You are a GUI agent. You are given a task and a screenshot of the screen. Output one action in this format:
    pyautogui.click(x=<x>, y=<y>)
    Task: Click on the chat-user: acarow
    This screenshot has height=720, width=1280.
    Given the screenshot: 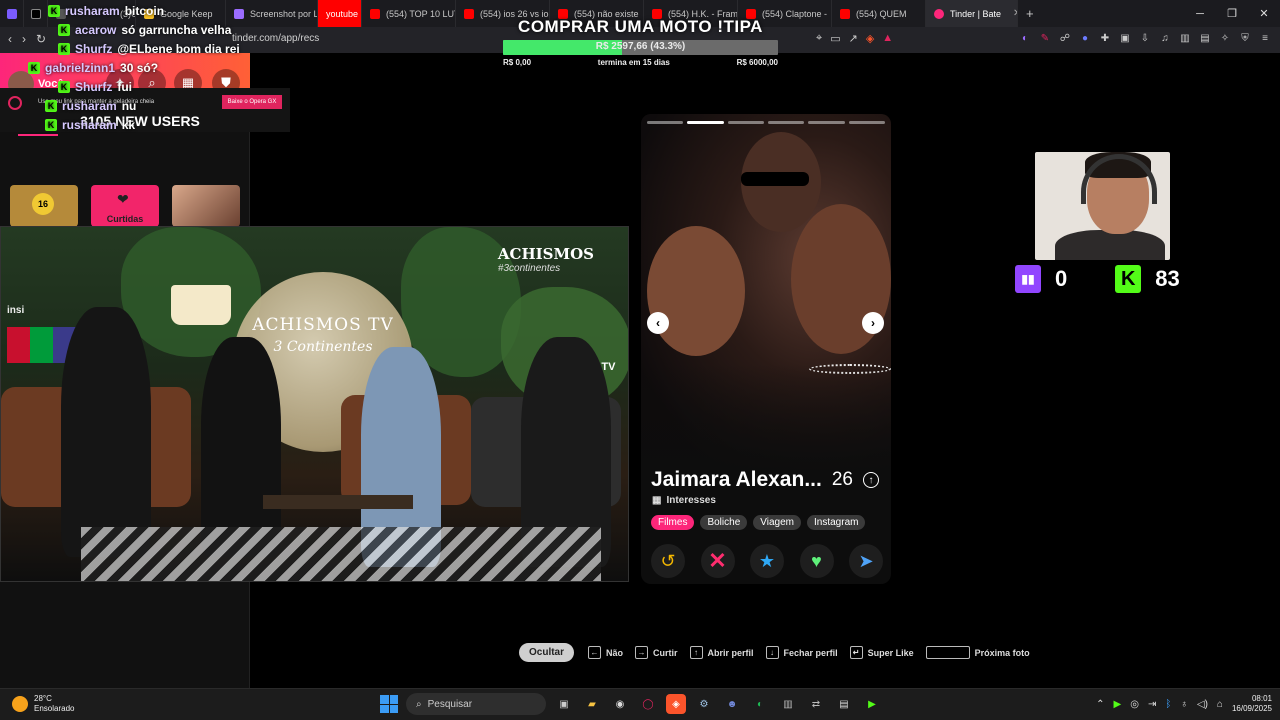 What is the action you would take?
    pyautogui.click(x=96, y=30)
    